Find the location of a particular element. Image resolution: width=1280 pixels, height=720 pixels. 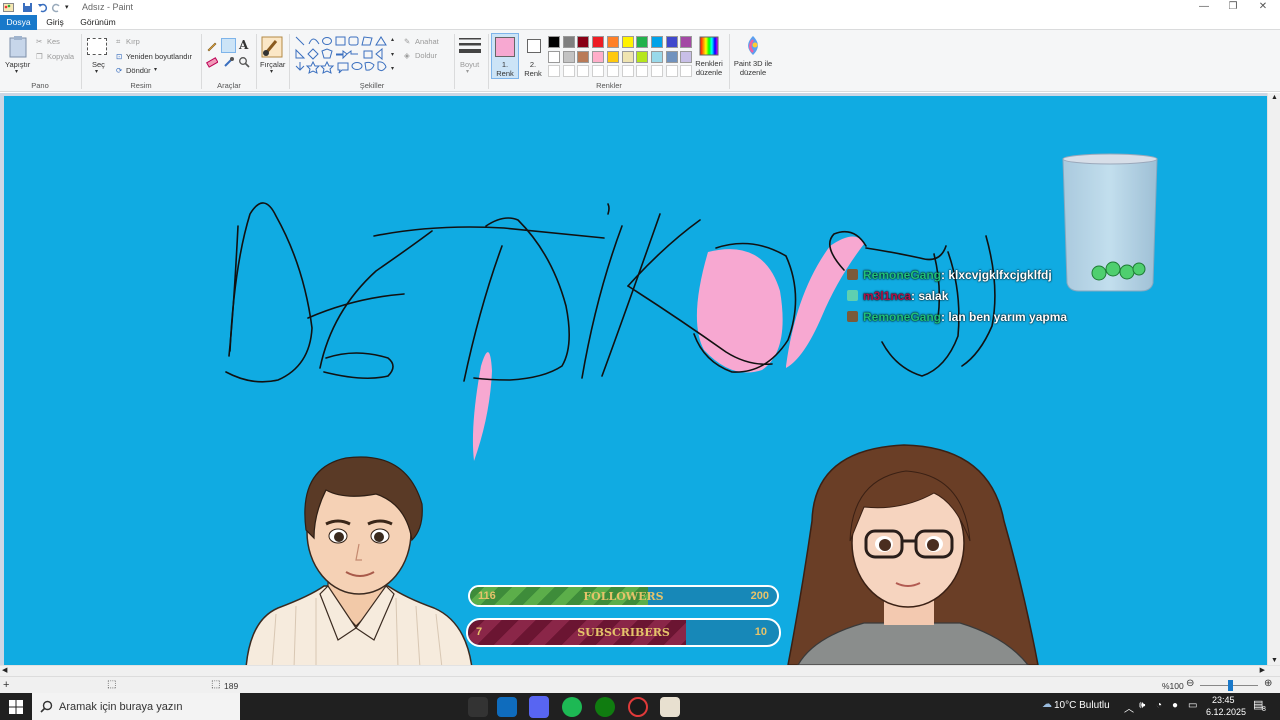

pencil-icon is located at coordinates (212, 46).